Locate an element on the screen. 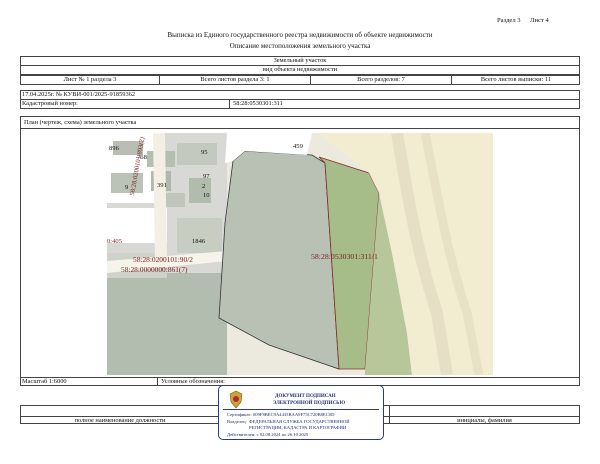 The image size is (600, 464). plan-title-divider is located at coordinates (300, 128).